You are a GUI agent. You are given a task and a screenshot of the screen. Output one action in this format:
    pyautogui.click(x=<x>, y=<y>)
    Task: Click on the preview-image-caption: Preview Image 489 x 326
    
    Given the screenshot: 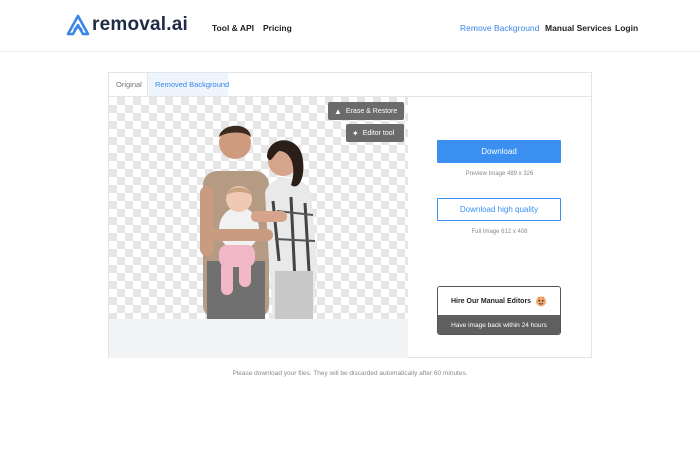 What is the action you would take?
    pyautogui.click(x=499, y=174)
    